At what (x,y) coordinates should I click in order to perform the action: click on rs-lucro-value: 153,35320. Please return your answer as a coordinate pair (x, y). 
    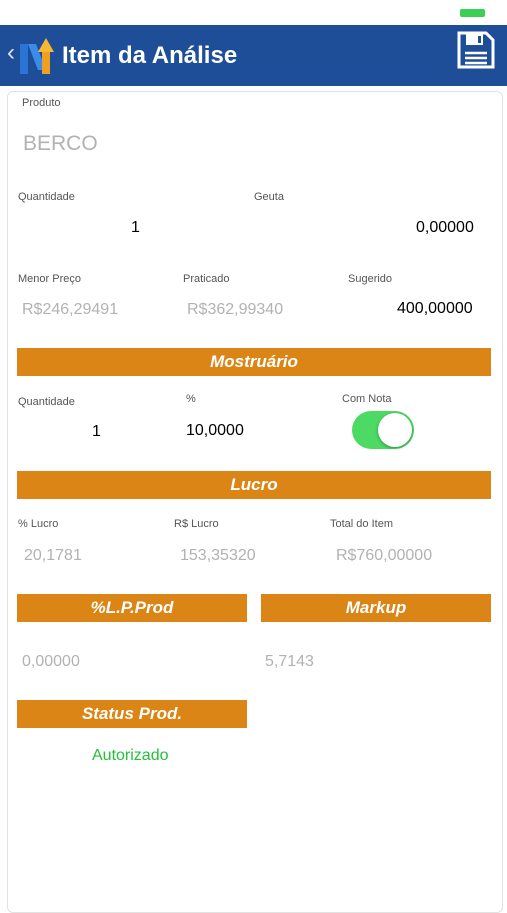
    Looking at the image, I should click on (218, 555).